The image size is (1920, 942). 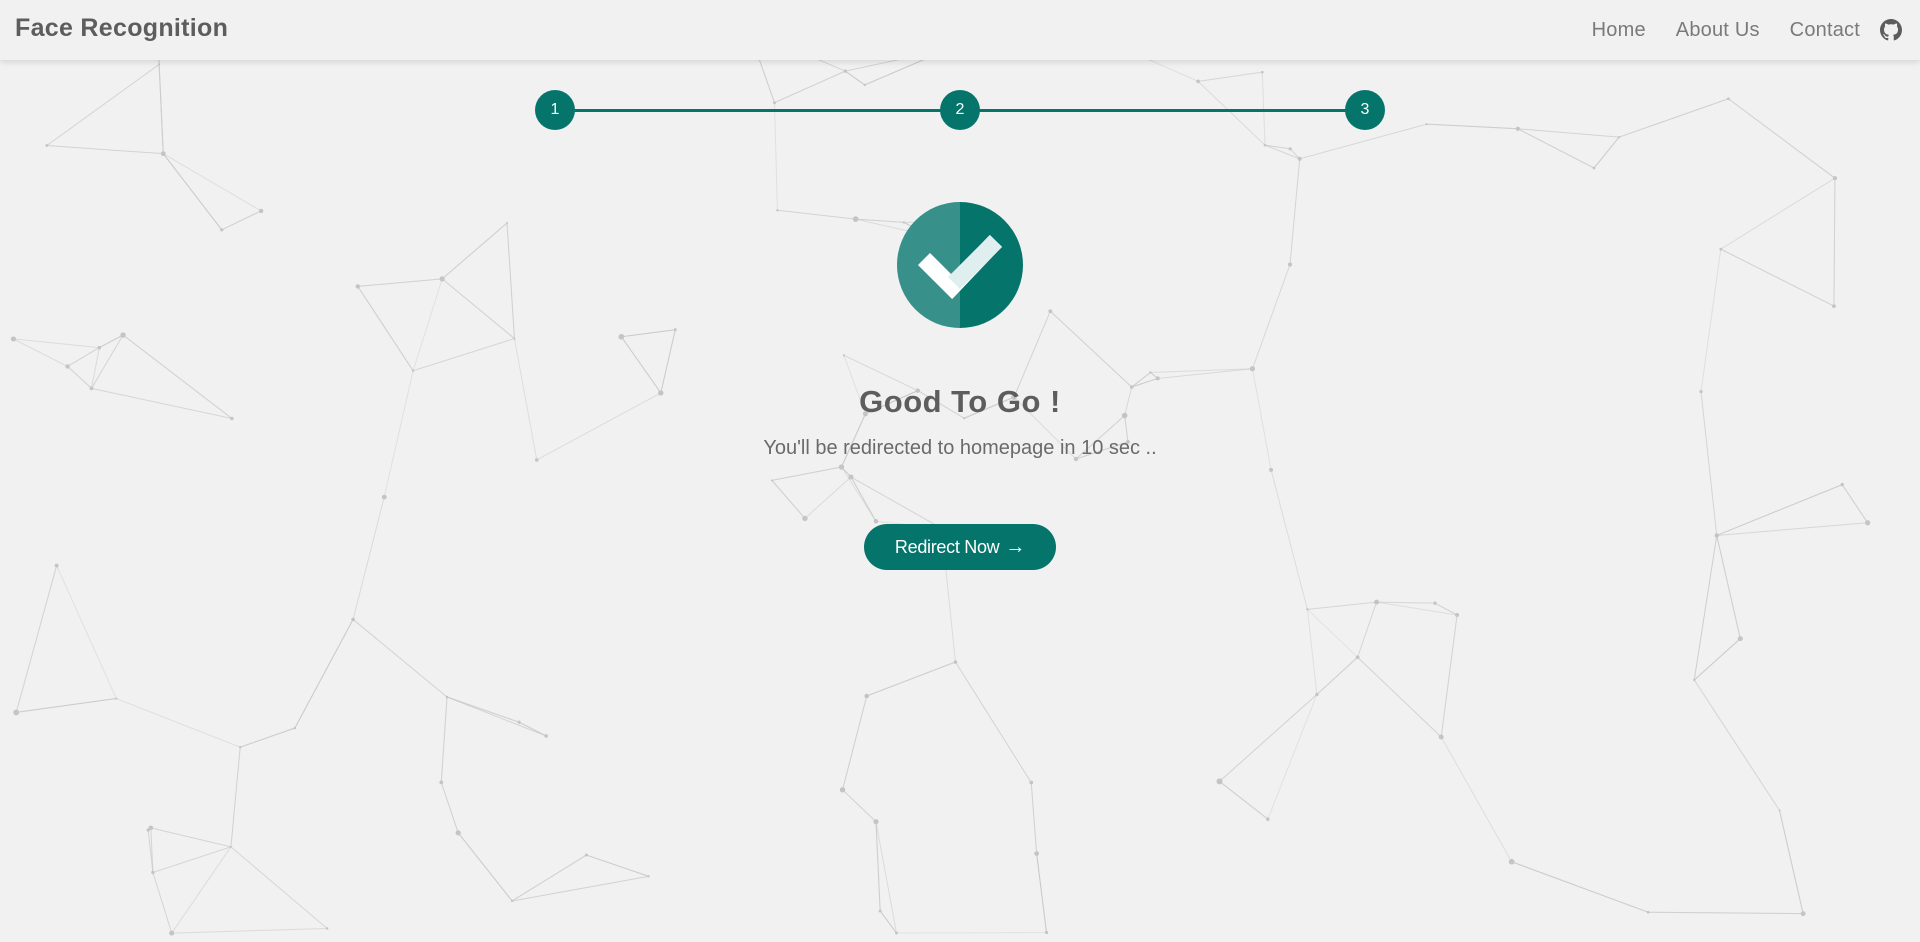 What do you see at coordinates (1891, 30) in the screenshot?
I see `github-icon` at bounding box center [1891, 30].